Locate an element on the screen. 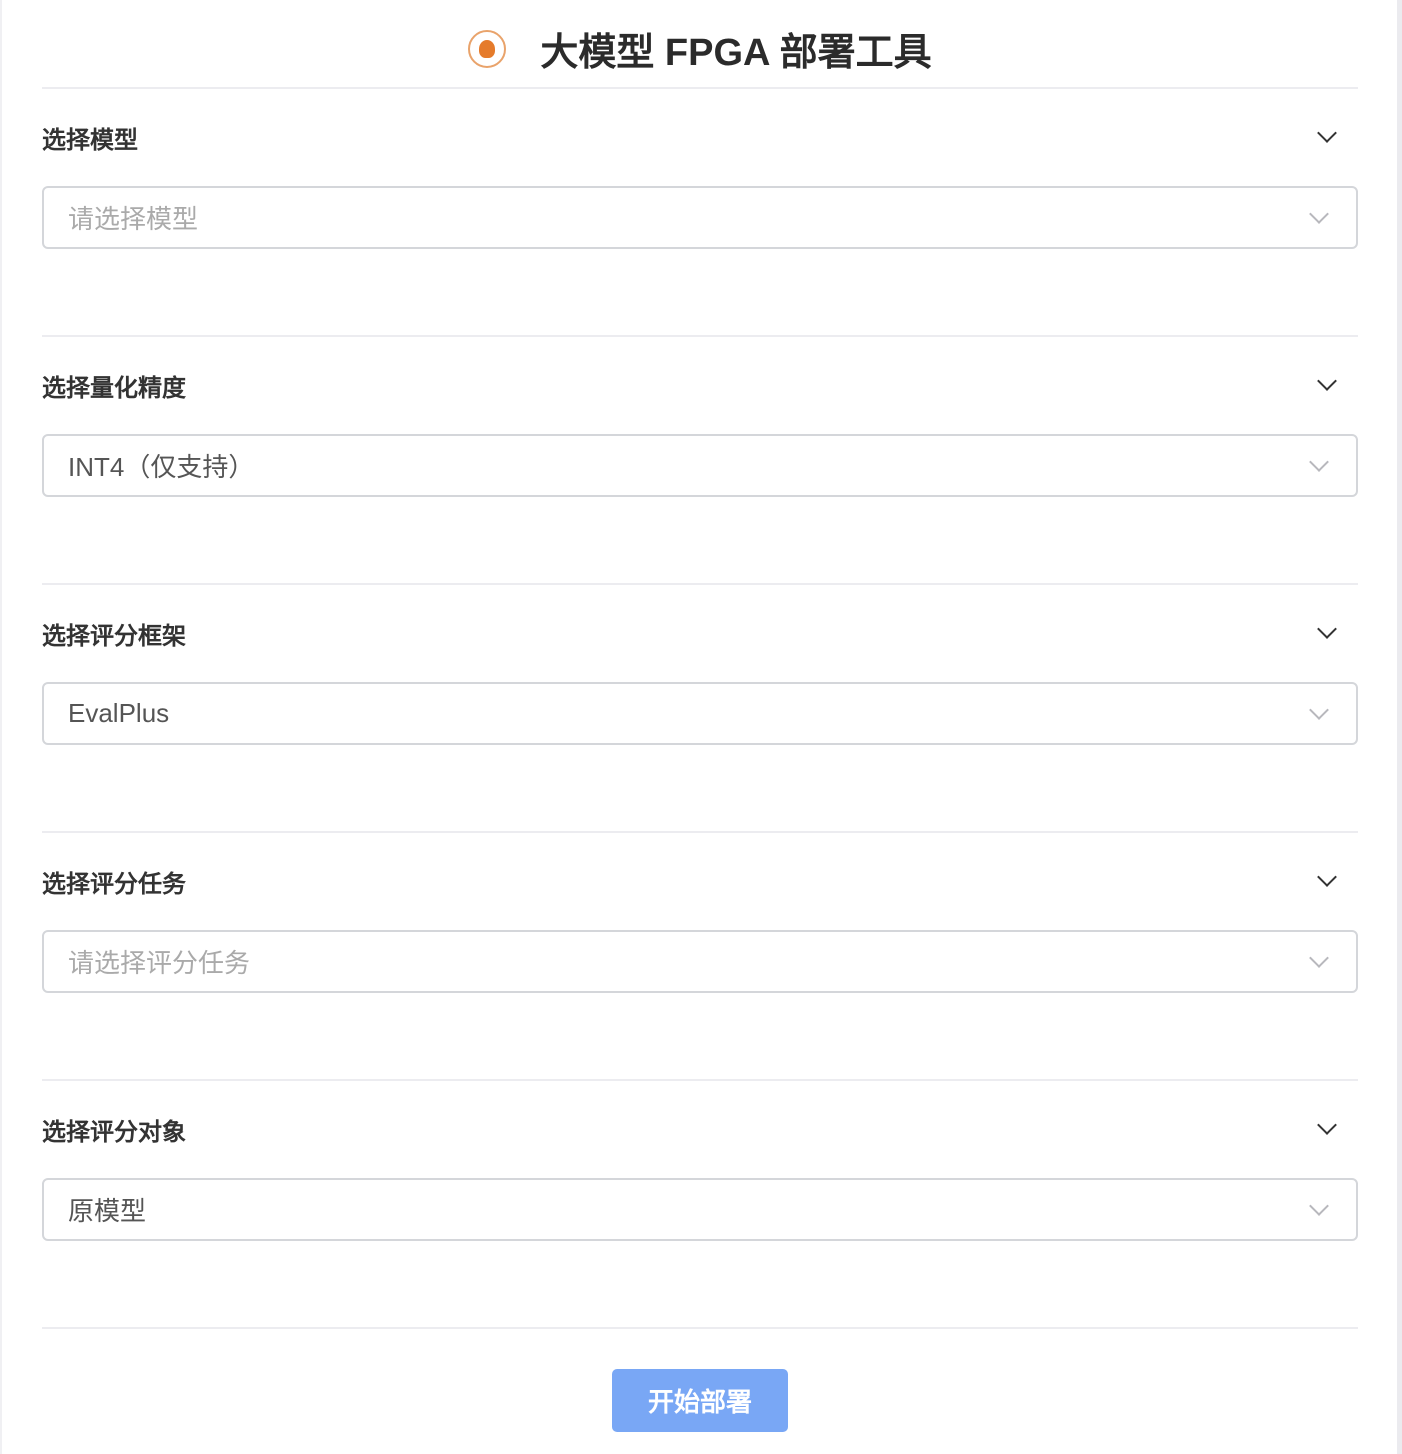 Image resolution: width=1402 pixels, height=1454 pixels. section-title: 选择评分框架 is located at coordinates (114, 636).